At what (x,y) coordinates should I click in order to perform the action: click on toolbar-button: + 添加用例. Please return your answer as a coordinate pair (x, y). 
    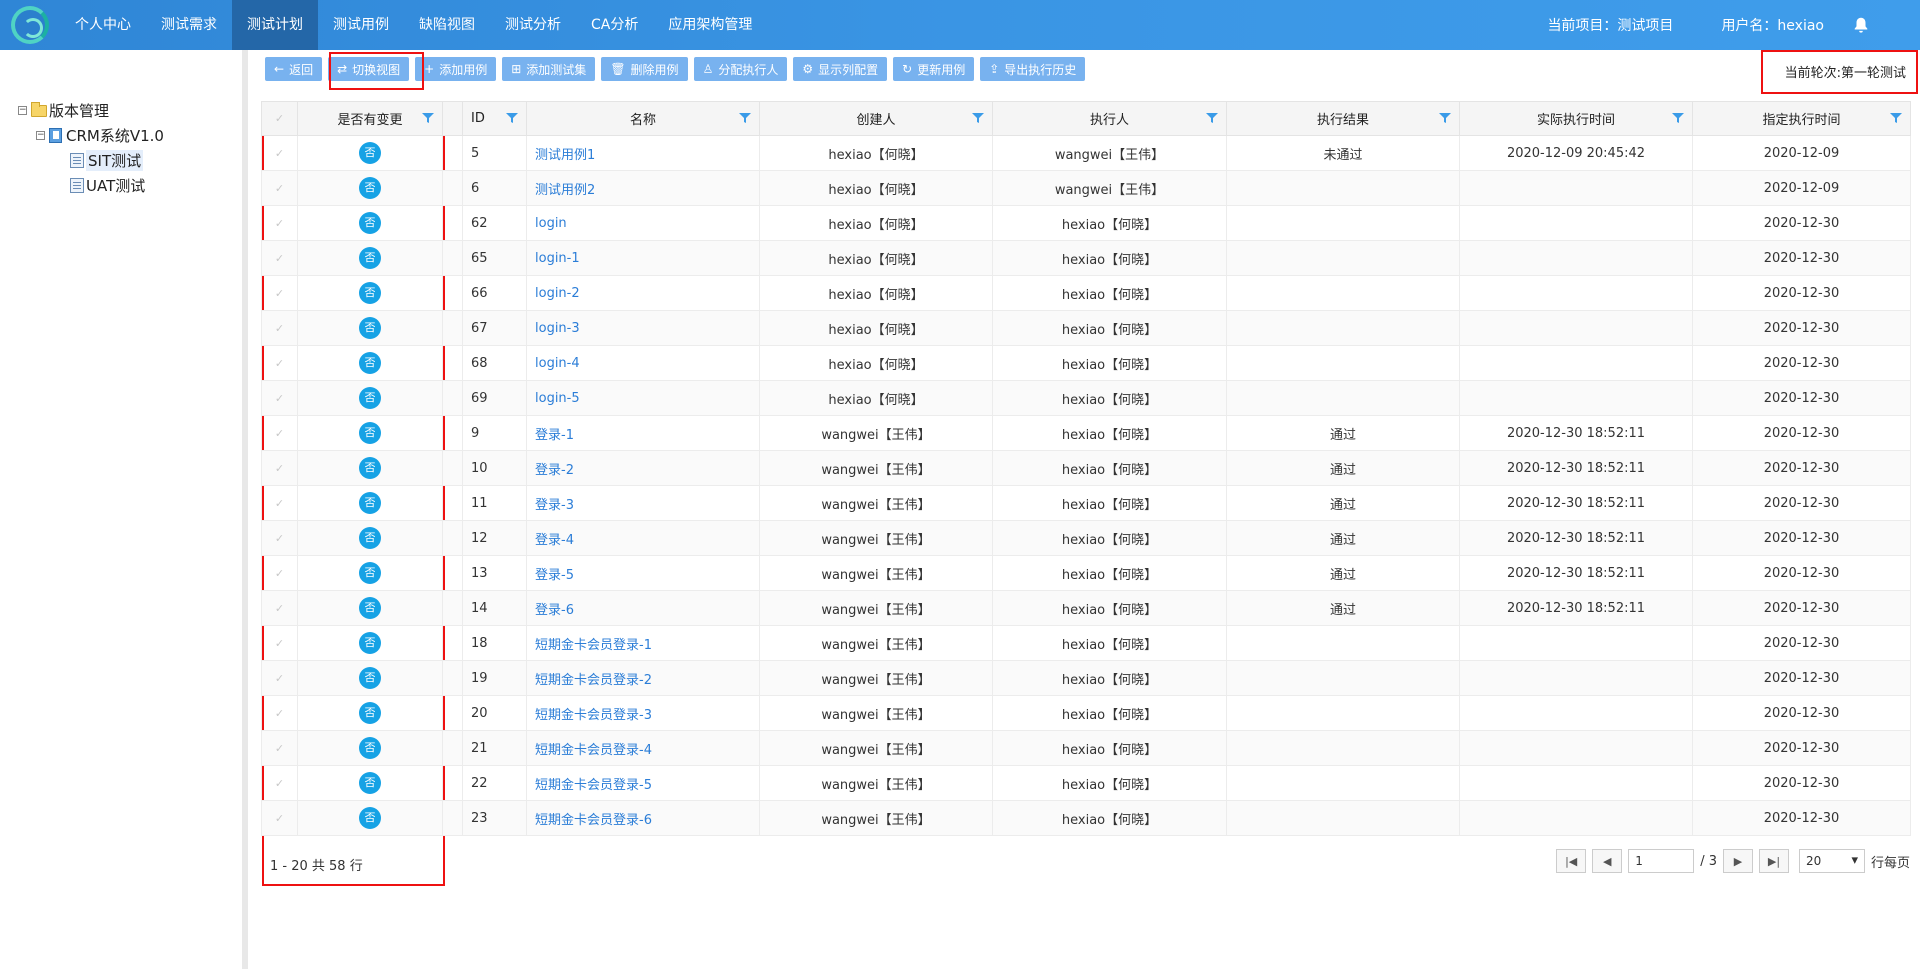
    Looking at the image, I should click on (456, 69).